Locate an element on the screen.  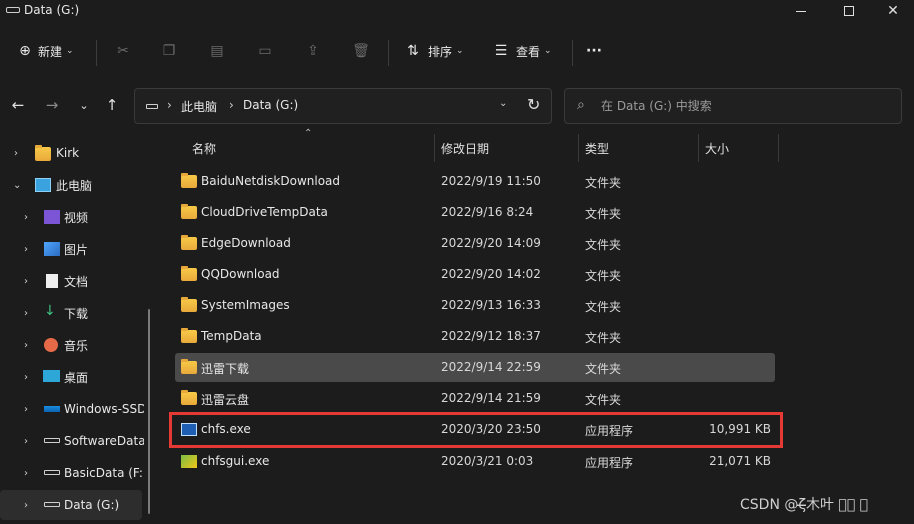
sidebar-item-windows-ssd: › Windows-SSD is located at coordinates (72, 409).